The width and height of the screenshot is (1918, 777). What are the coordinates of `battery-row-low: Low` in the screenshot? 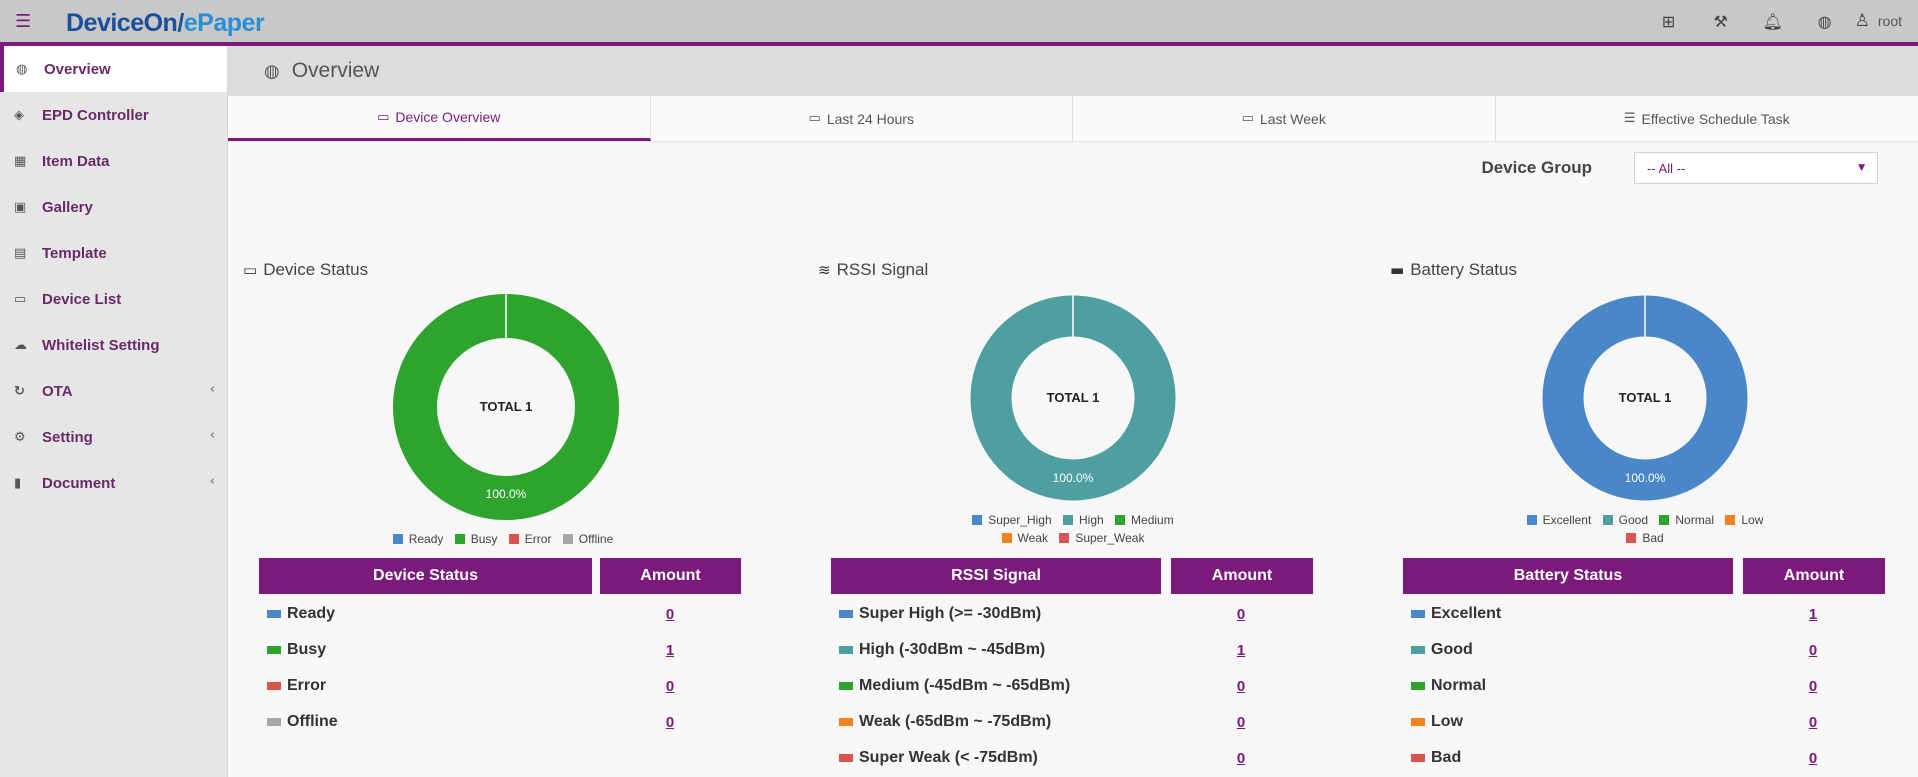 It's located at (1437, 722).